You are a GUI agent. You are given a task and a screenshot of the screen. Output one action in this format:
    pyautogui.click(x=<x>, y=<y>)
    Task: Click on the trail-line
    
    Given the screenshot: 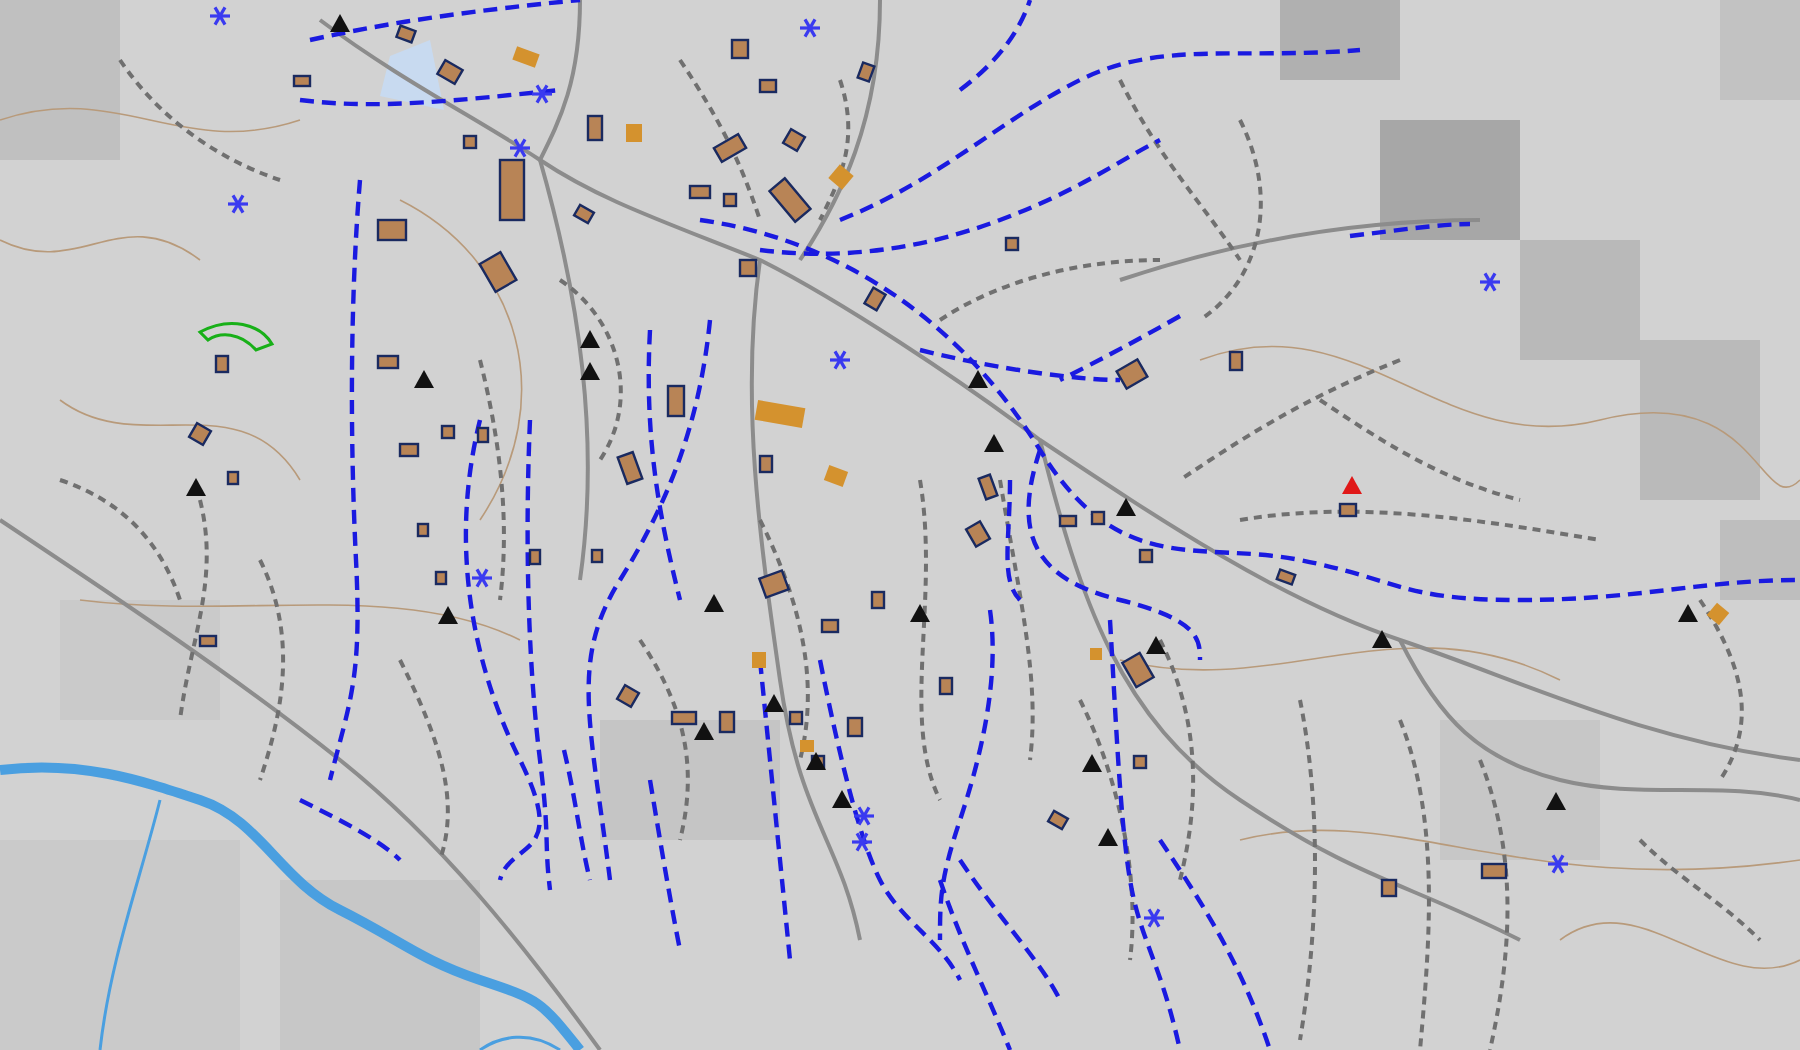 What is the action you would take?
    pyautogui.click(x=350, y=830)
    